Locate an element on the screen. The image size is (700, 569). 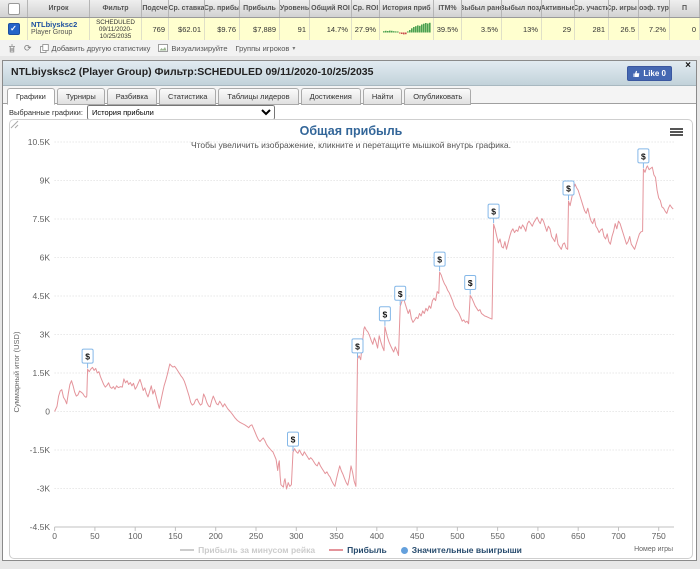
player-group-label: Player Group is located at coordinates (52, 32).